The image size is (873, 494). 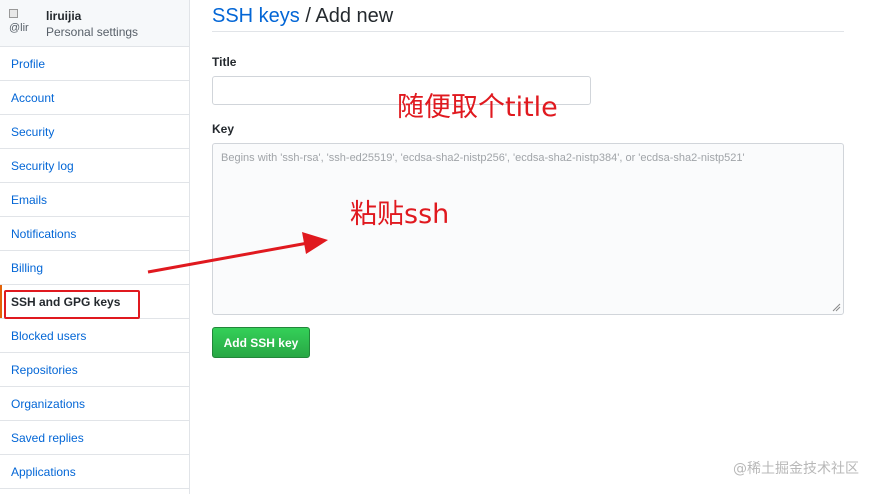 I want to click on sidebar-item-account: Account, so click(x=94, y=98).